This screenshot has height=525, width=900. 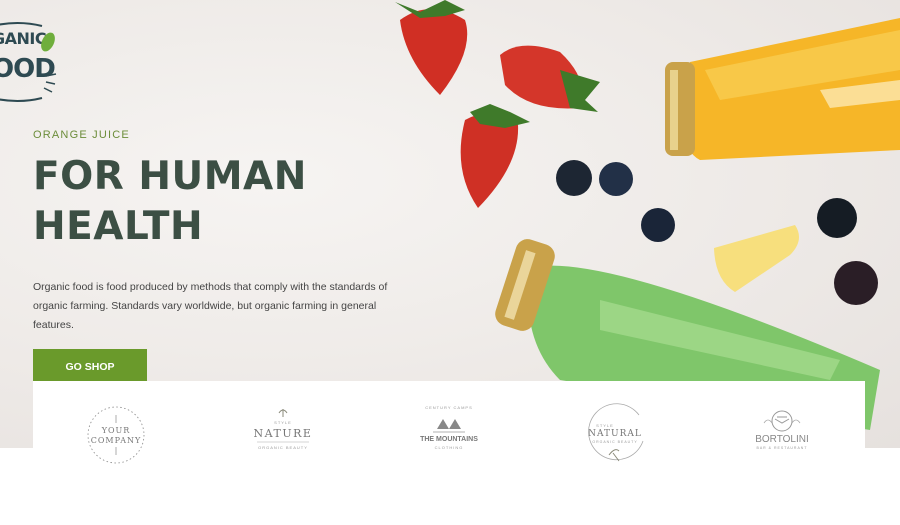 What do you see at coordinates (781, 420) in the screenshot?
I see `bow-icon` at bounding box center [781, 420].